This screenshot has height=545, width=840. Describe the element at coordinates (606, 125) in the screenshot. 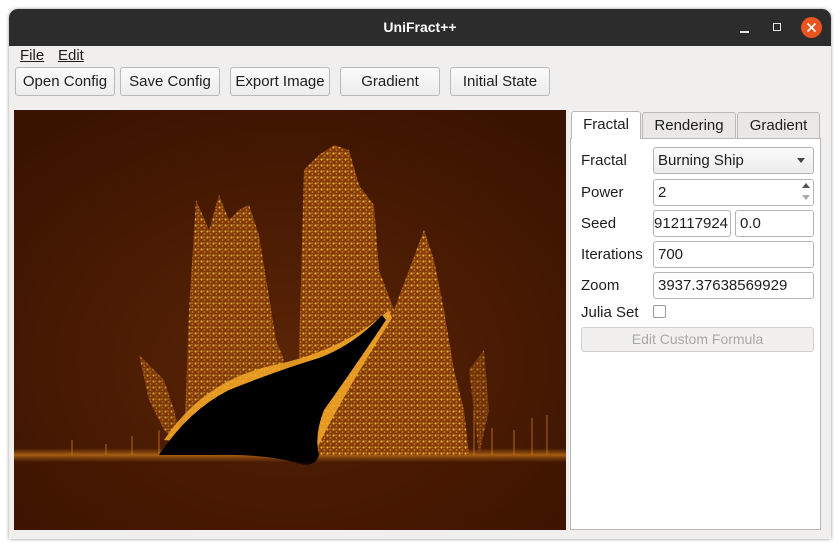

I see `tab-fractal: Fractal` at that location.